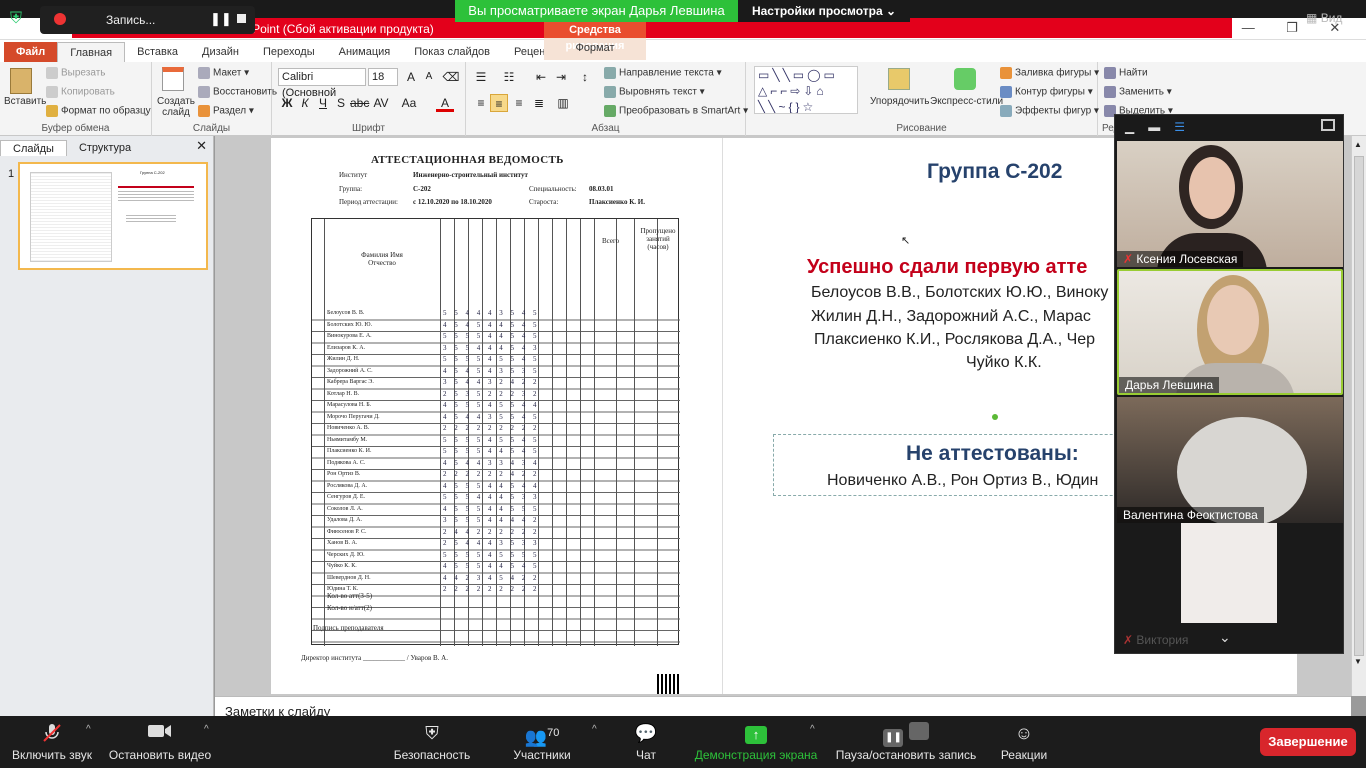 The height and width of the screenshot is (768, 1366). What do you see at coordinates (1308, 742) in the screenshot?
I see `end-meeting-button: Завершение` at bounding box center [1308, 742].